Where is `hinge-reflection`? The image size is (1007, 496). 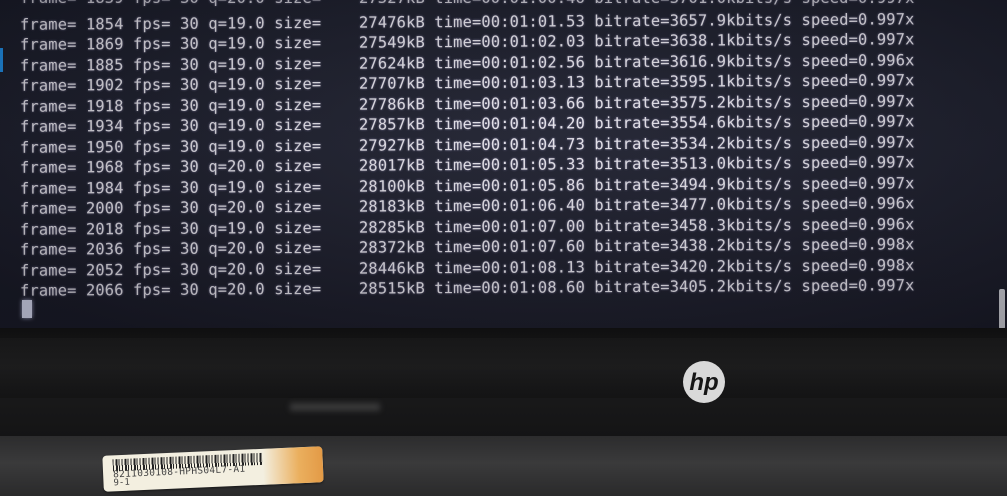 hinge-reflection is located at coordinates (335, 407).